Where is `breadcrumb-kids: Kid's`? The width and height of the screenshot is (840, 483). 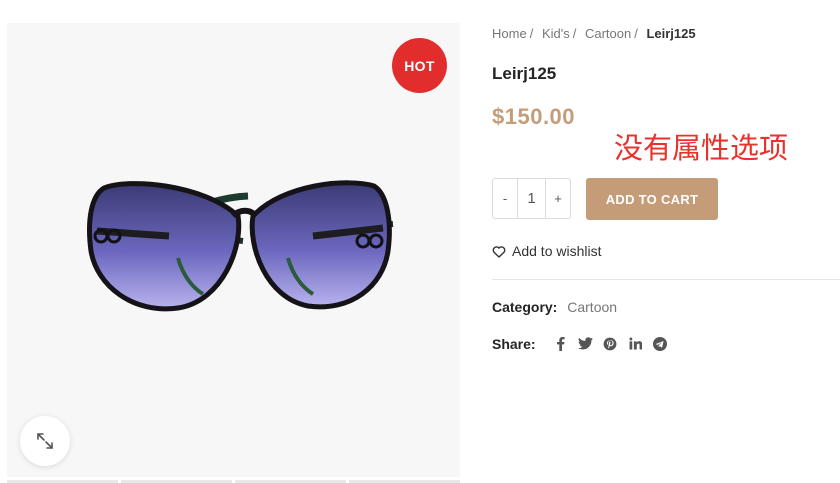 breadcrumb-kids: Kid's is located at coordinates (556, 33).